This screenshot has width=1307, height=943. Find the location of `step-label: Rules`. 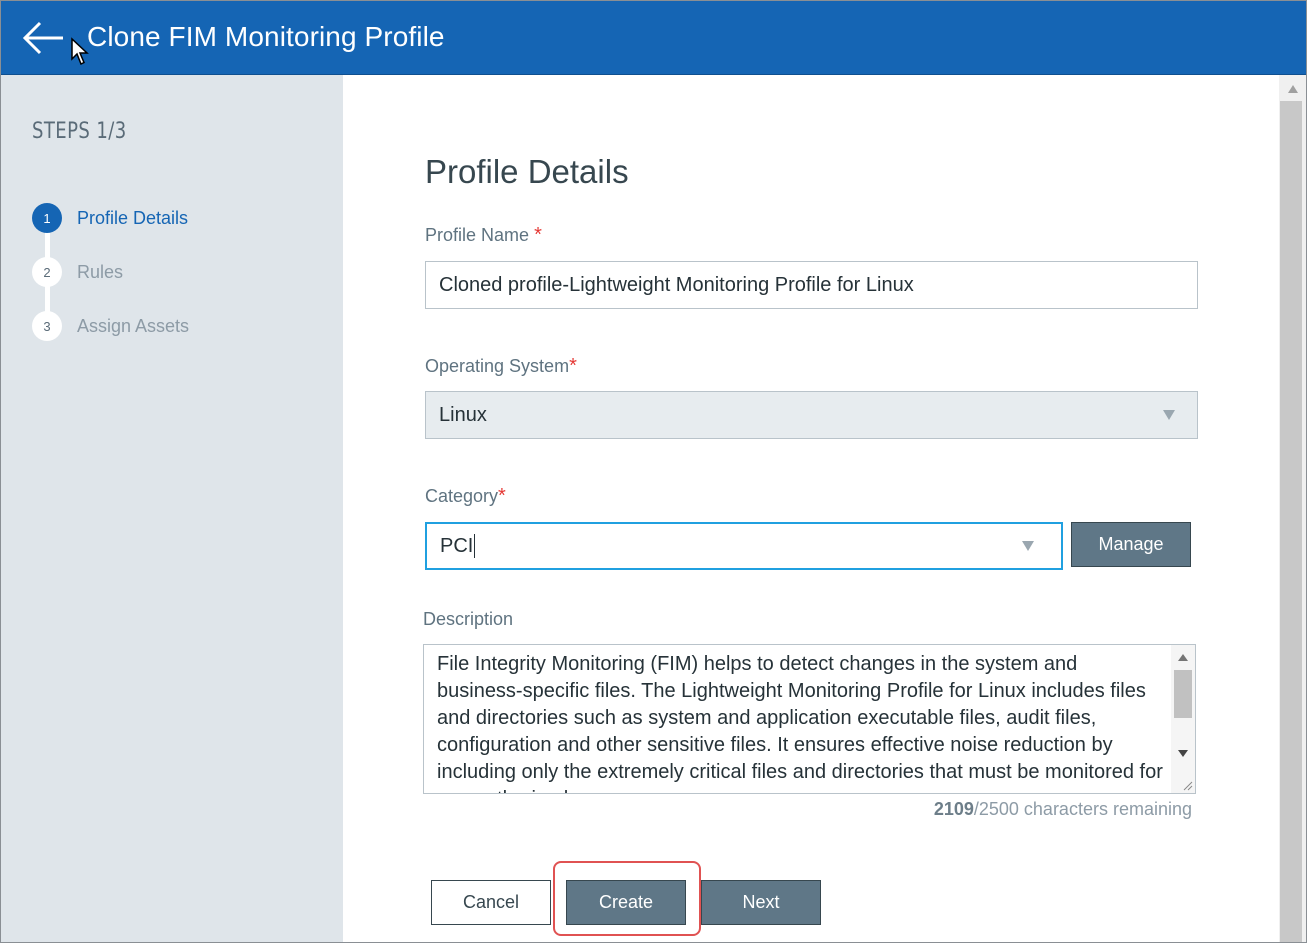

step-label: Rules is located at coordinates (100, 271).